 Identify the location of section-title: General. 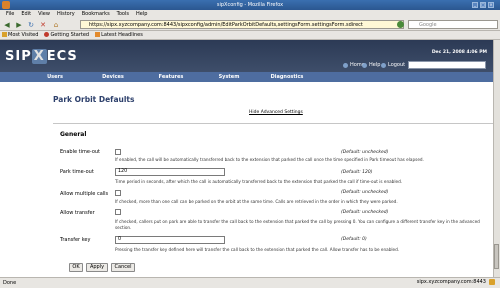
(73, 134).